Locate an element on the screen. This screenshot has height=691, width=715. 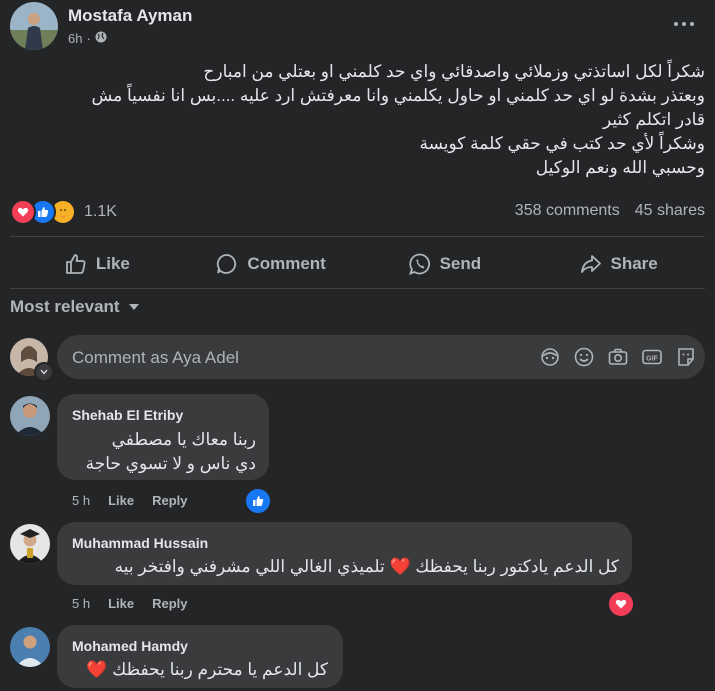
post-line: قادر اتكلم كثير is located at coordinates (653, 119).